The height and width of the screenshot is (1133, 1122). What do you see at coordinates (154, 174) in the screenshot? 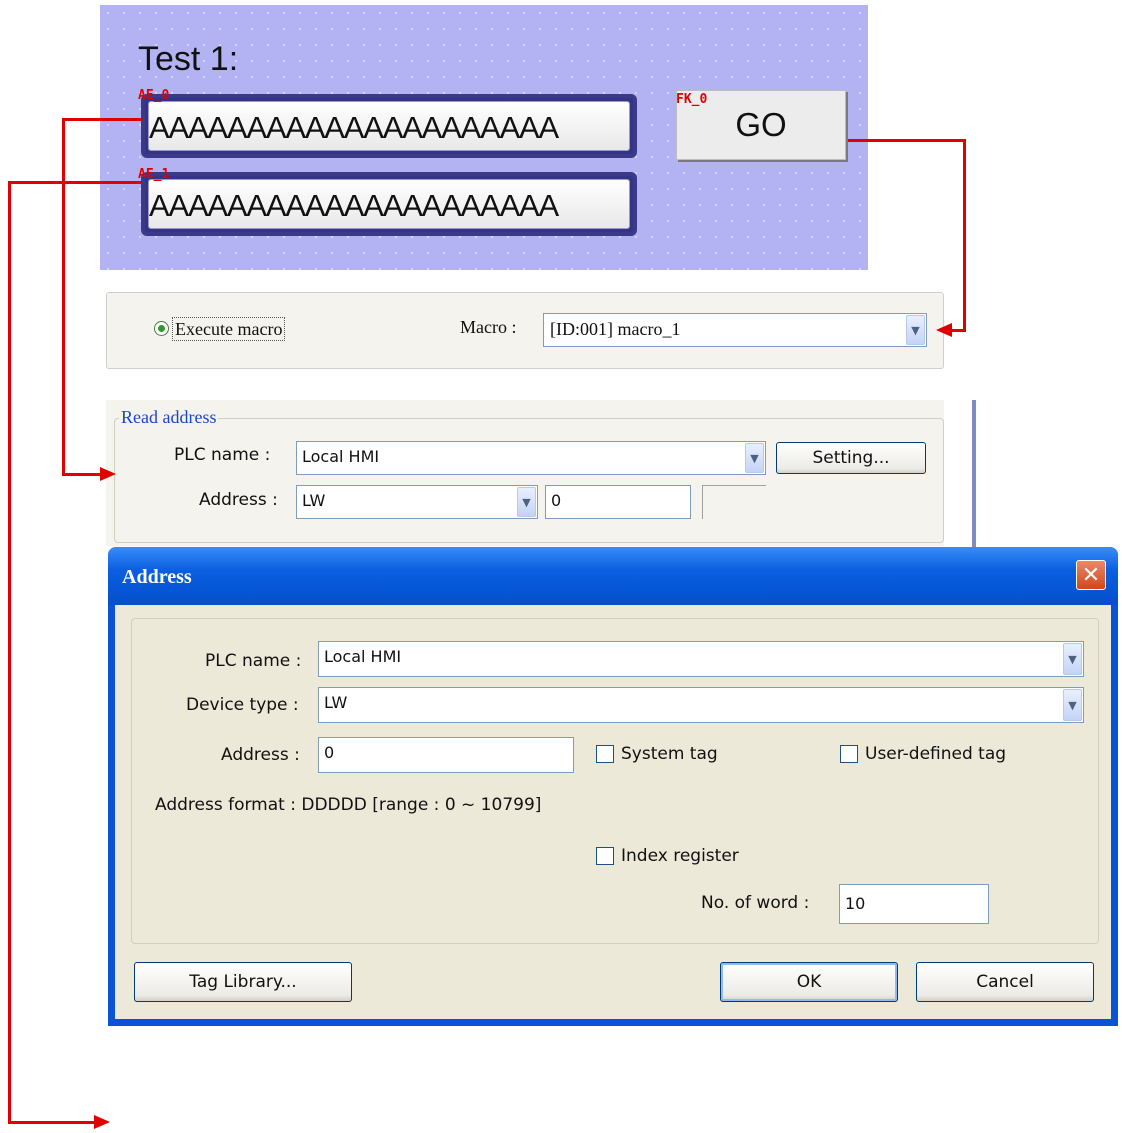
I see `ae1-tag: AE_1` at bounding box center [154, 174].